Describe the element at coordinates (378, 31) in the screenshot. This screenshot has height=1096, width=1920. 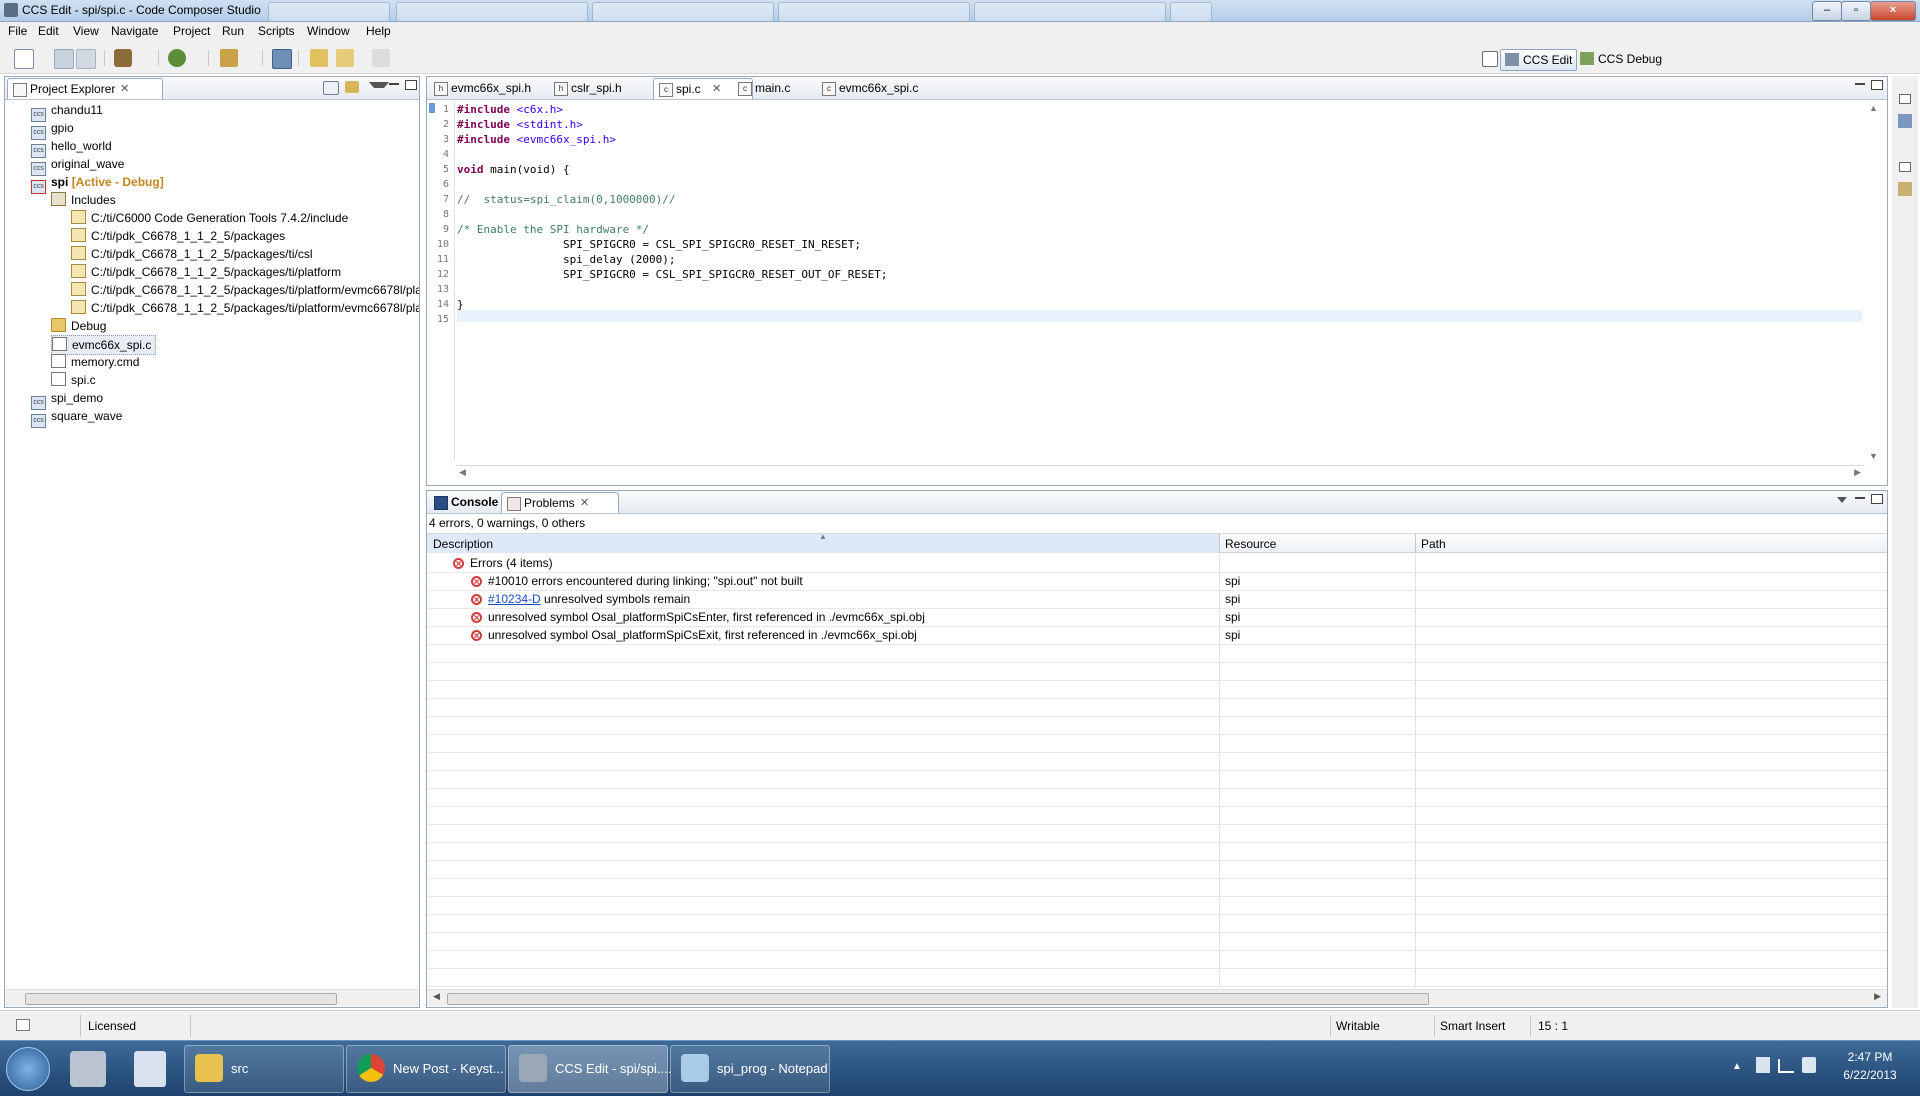
I see `menu-help: Help` at that location.